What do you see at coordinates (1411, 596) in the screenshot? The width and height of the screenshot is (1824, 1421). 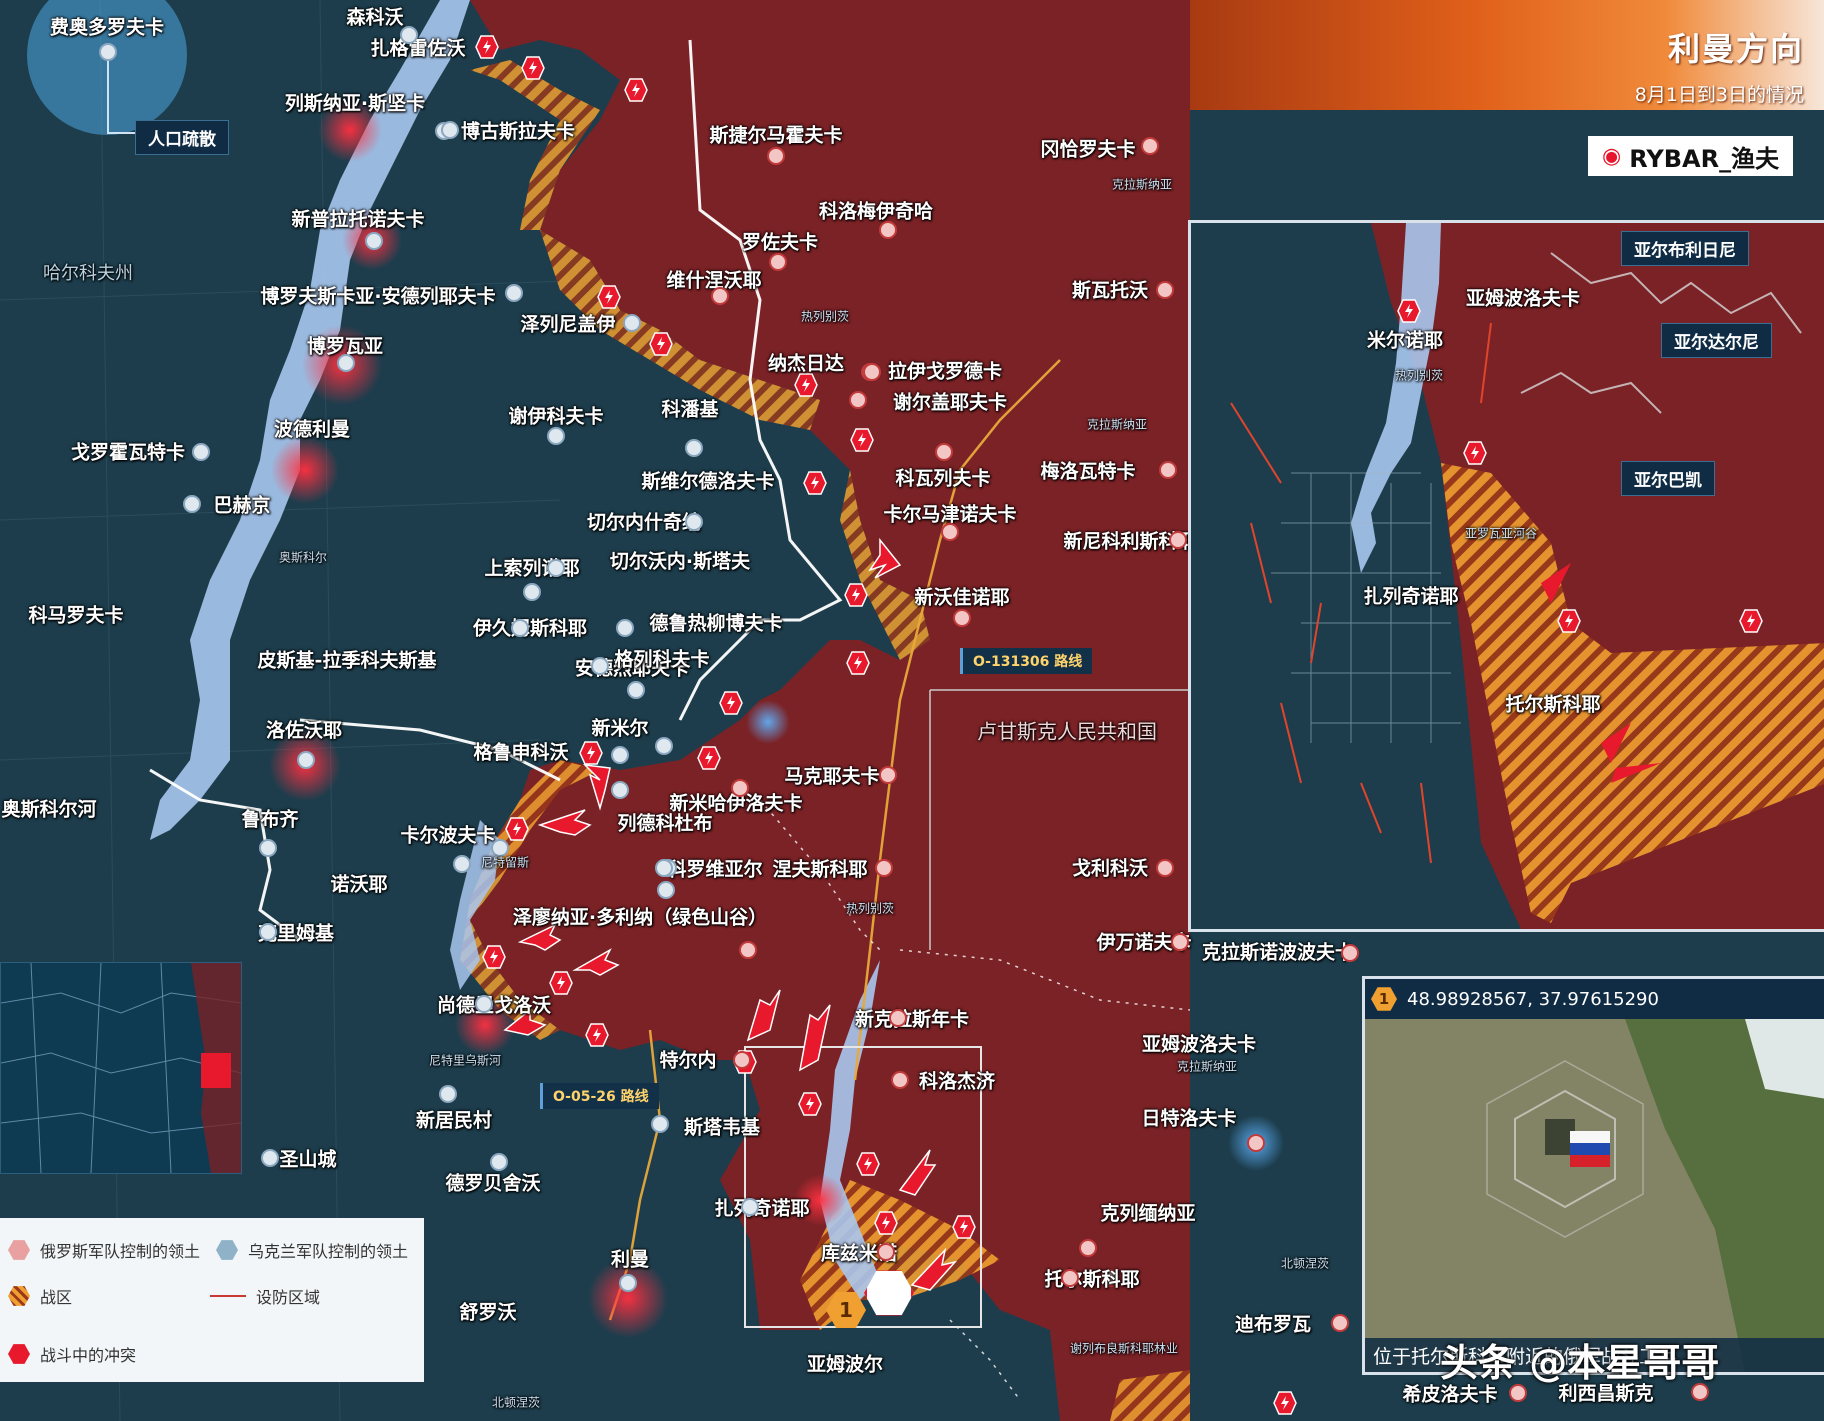 I see `inset-label-zarechnoe: 扎列奇诺耶` at bounding box center [1411, 596].